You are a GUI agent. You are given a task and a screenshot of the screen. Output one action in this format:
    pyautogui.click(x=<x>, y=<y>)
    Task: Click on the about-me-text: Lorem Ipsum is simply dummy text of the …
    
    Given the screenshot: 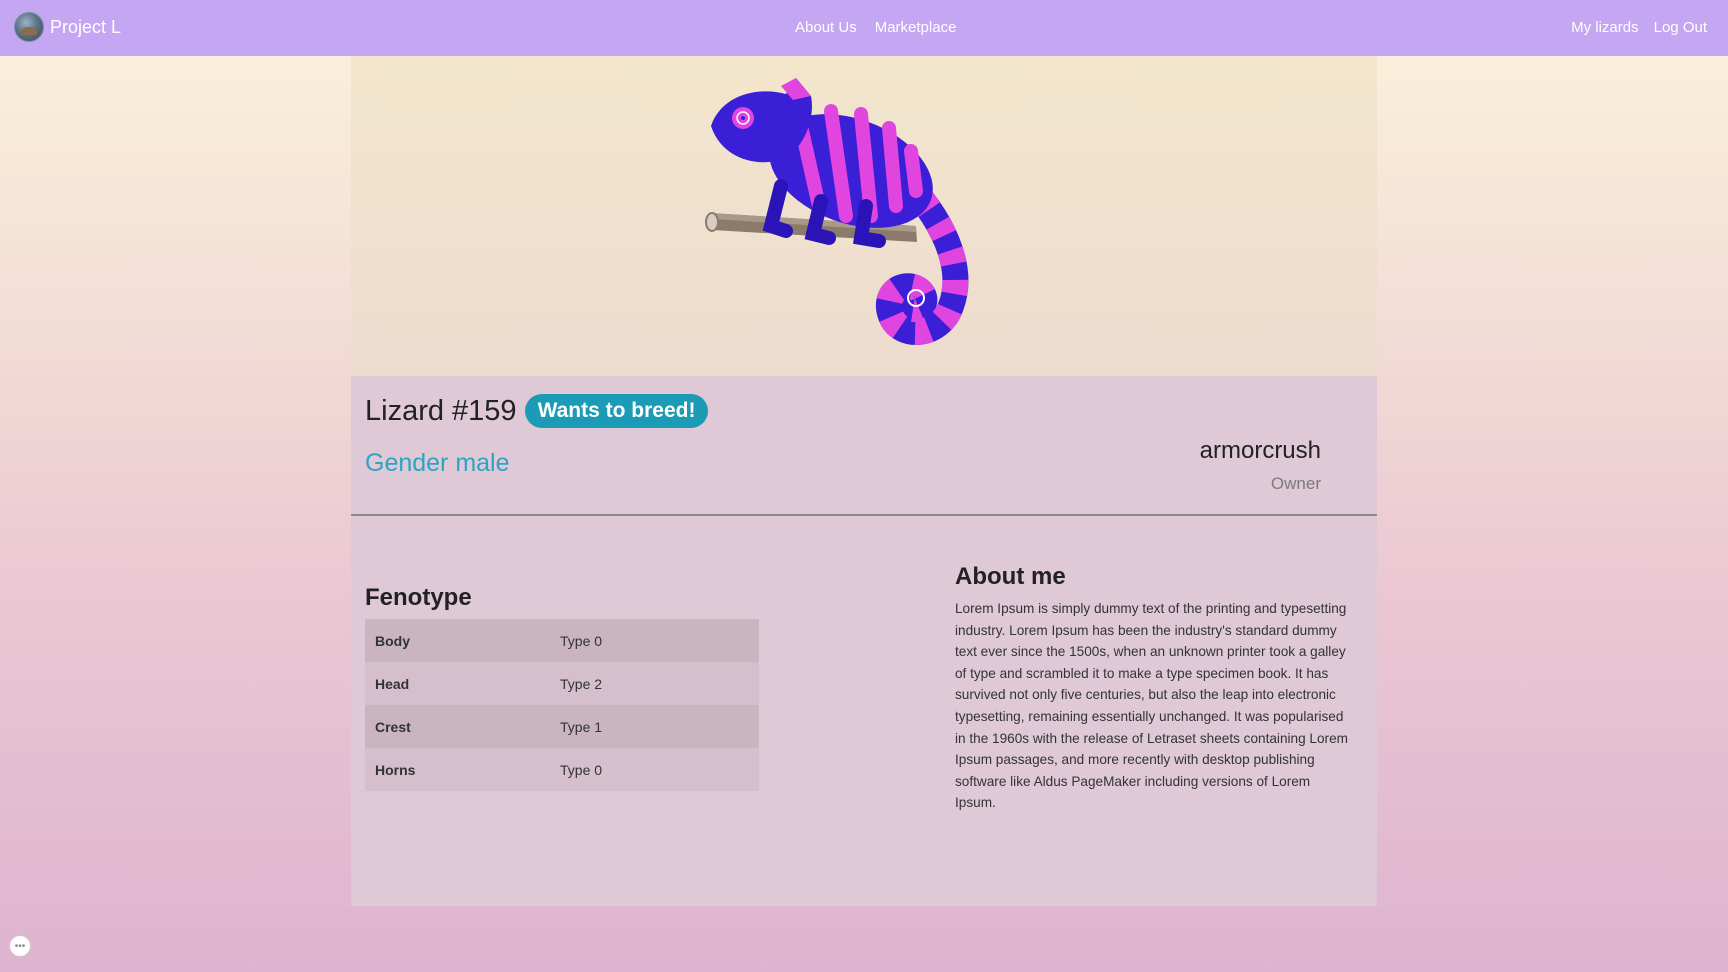 What is the action you would take?
    pyautogui.click(x=1151, y=706)
    